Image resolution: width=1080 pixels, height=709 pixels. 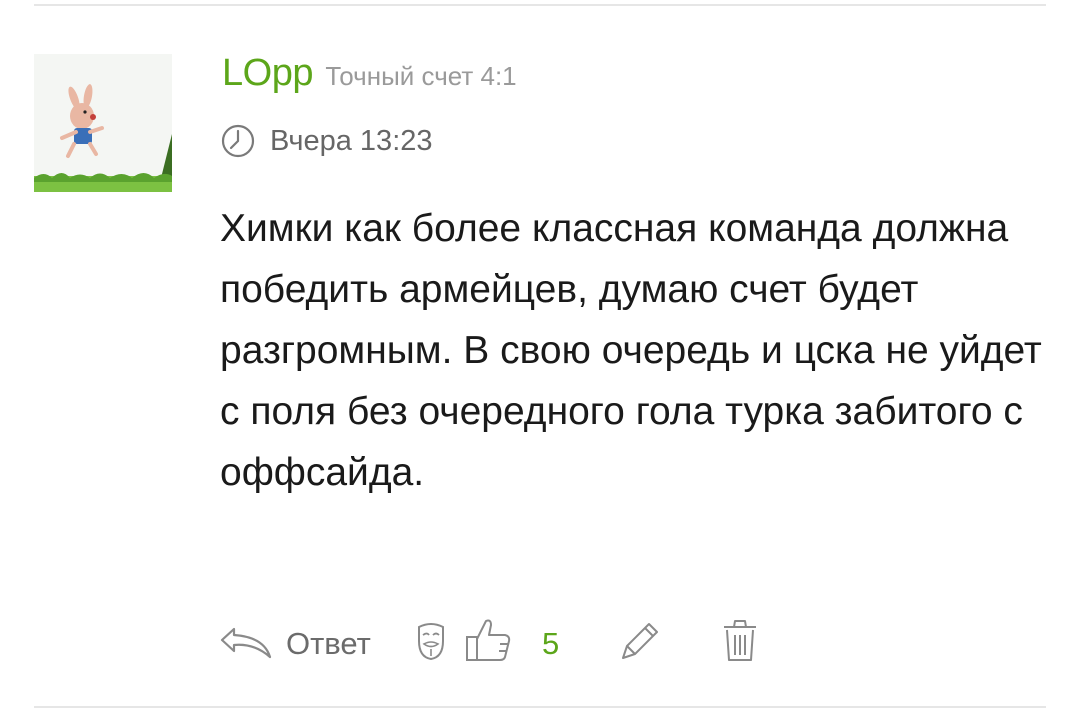 What do you see at coordinates (540, 707) in the screenshot?
I see `bottom-divider` at bounding box center [540, 707].